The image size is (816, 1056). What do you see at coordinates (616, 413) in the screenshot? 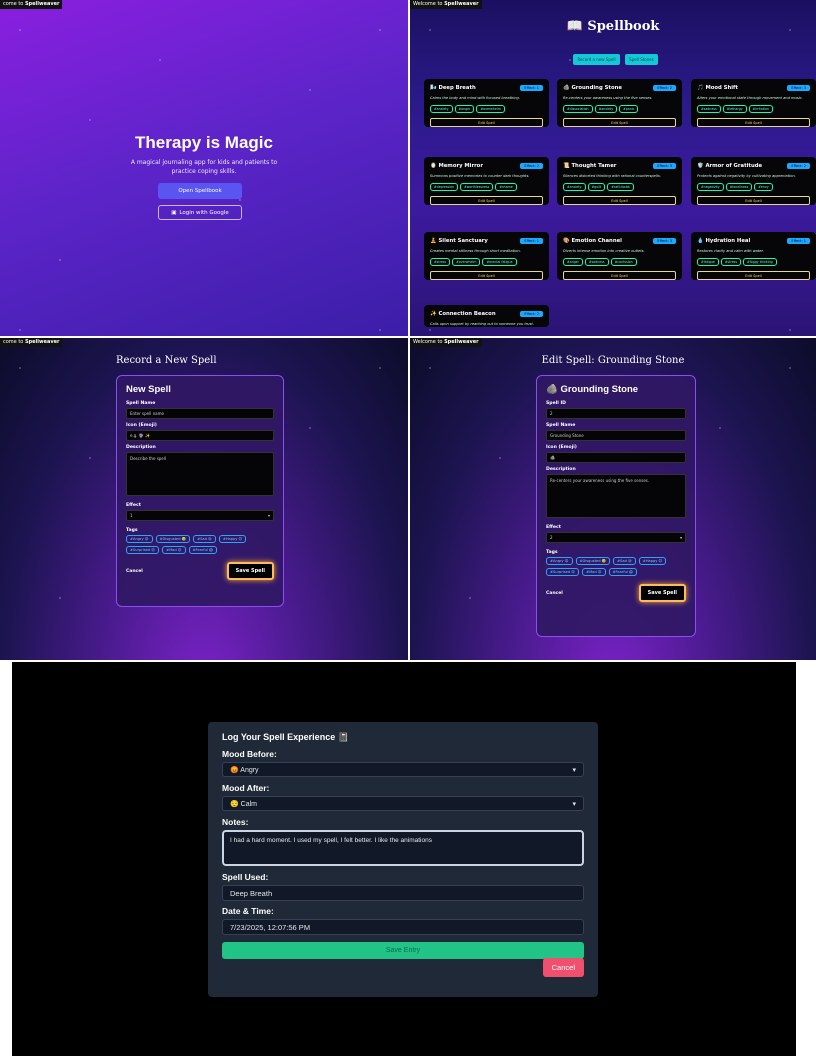
I see `spell-id-input: 2` at bounding box center [616, 413].